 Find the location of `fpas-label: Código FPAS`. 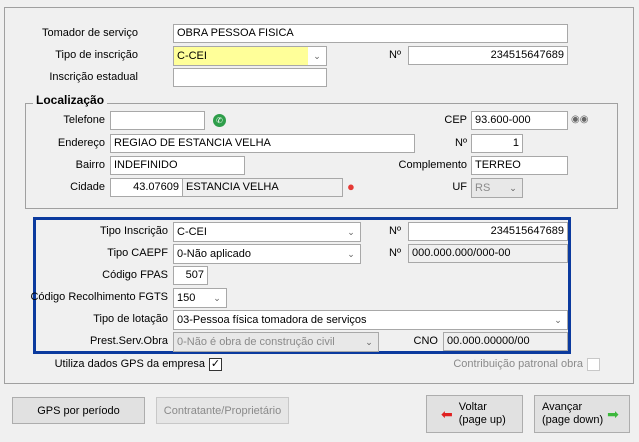

fpas-label: Código FPAS is located at coordinates (135, 275).